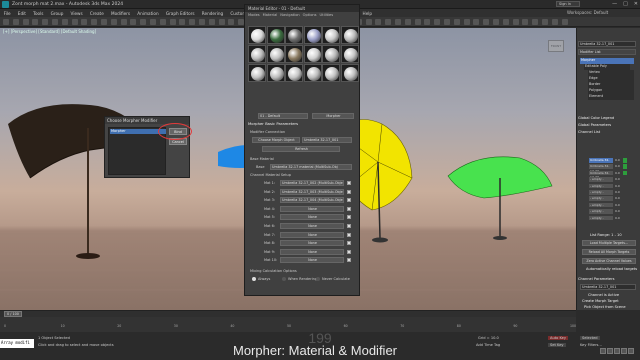 This screenshot has width=640, height=360. Describe the element at coordinates (488, 345) in the screenshot. I see `add-time-tag: Add Time Tag` at that location.